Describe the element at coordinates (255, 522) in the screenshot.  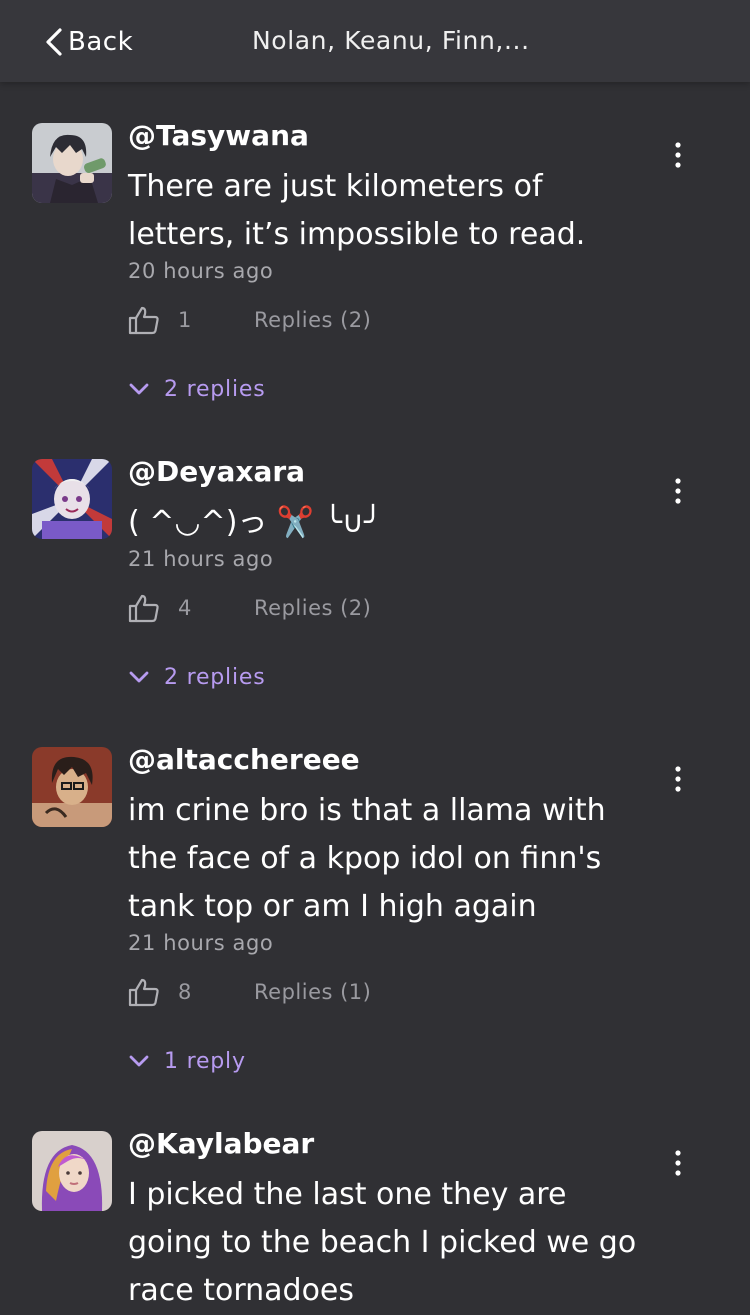
I see `comment-text: ( ^◡^)っ ✂️ ╰∪╯` at that location.